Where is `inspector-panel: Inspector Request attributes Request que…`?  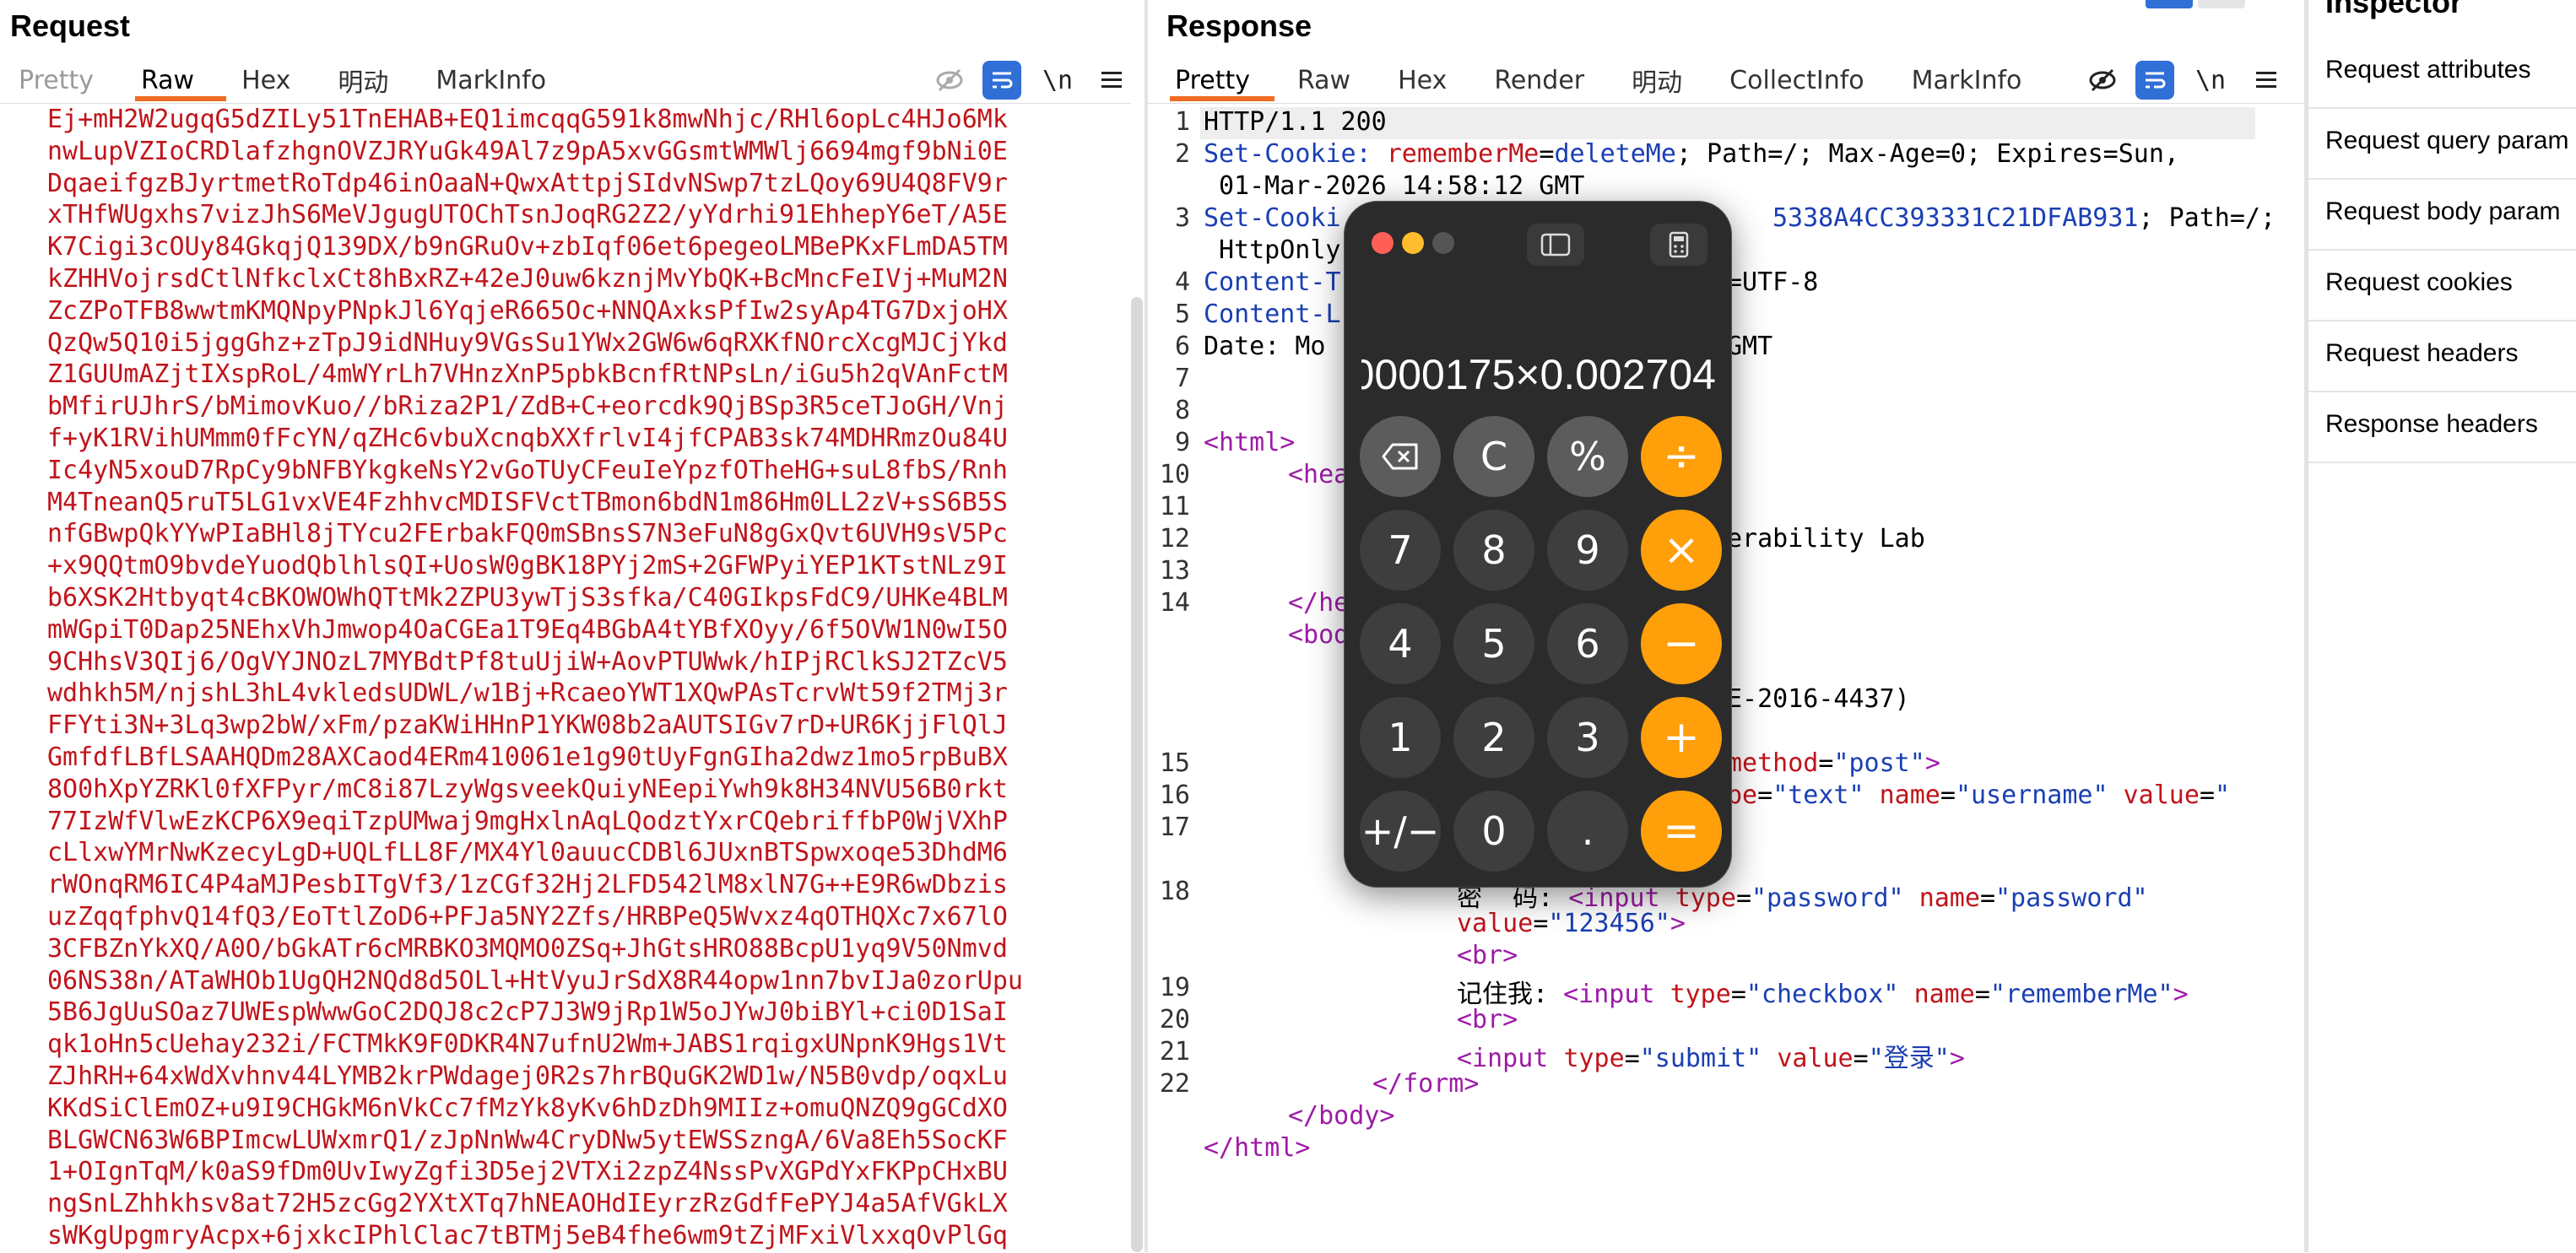
inspector-panel: Inspector Request attributes Request que… is located at coordinates (2442, 626).